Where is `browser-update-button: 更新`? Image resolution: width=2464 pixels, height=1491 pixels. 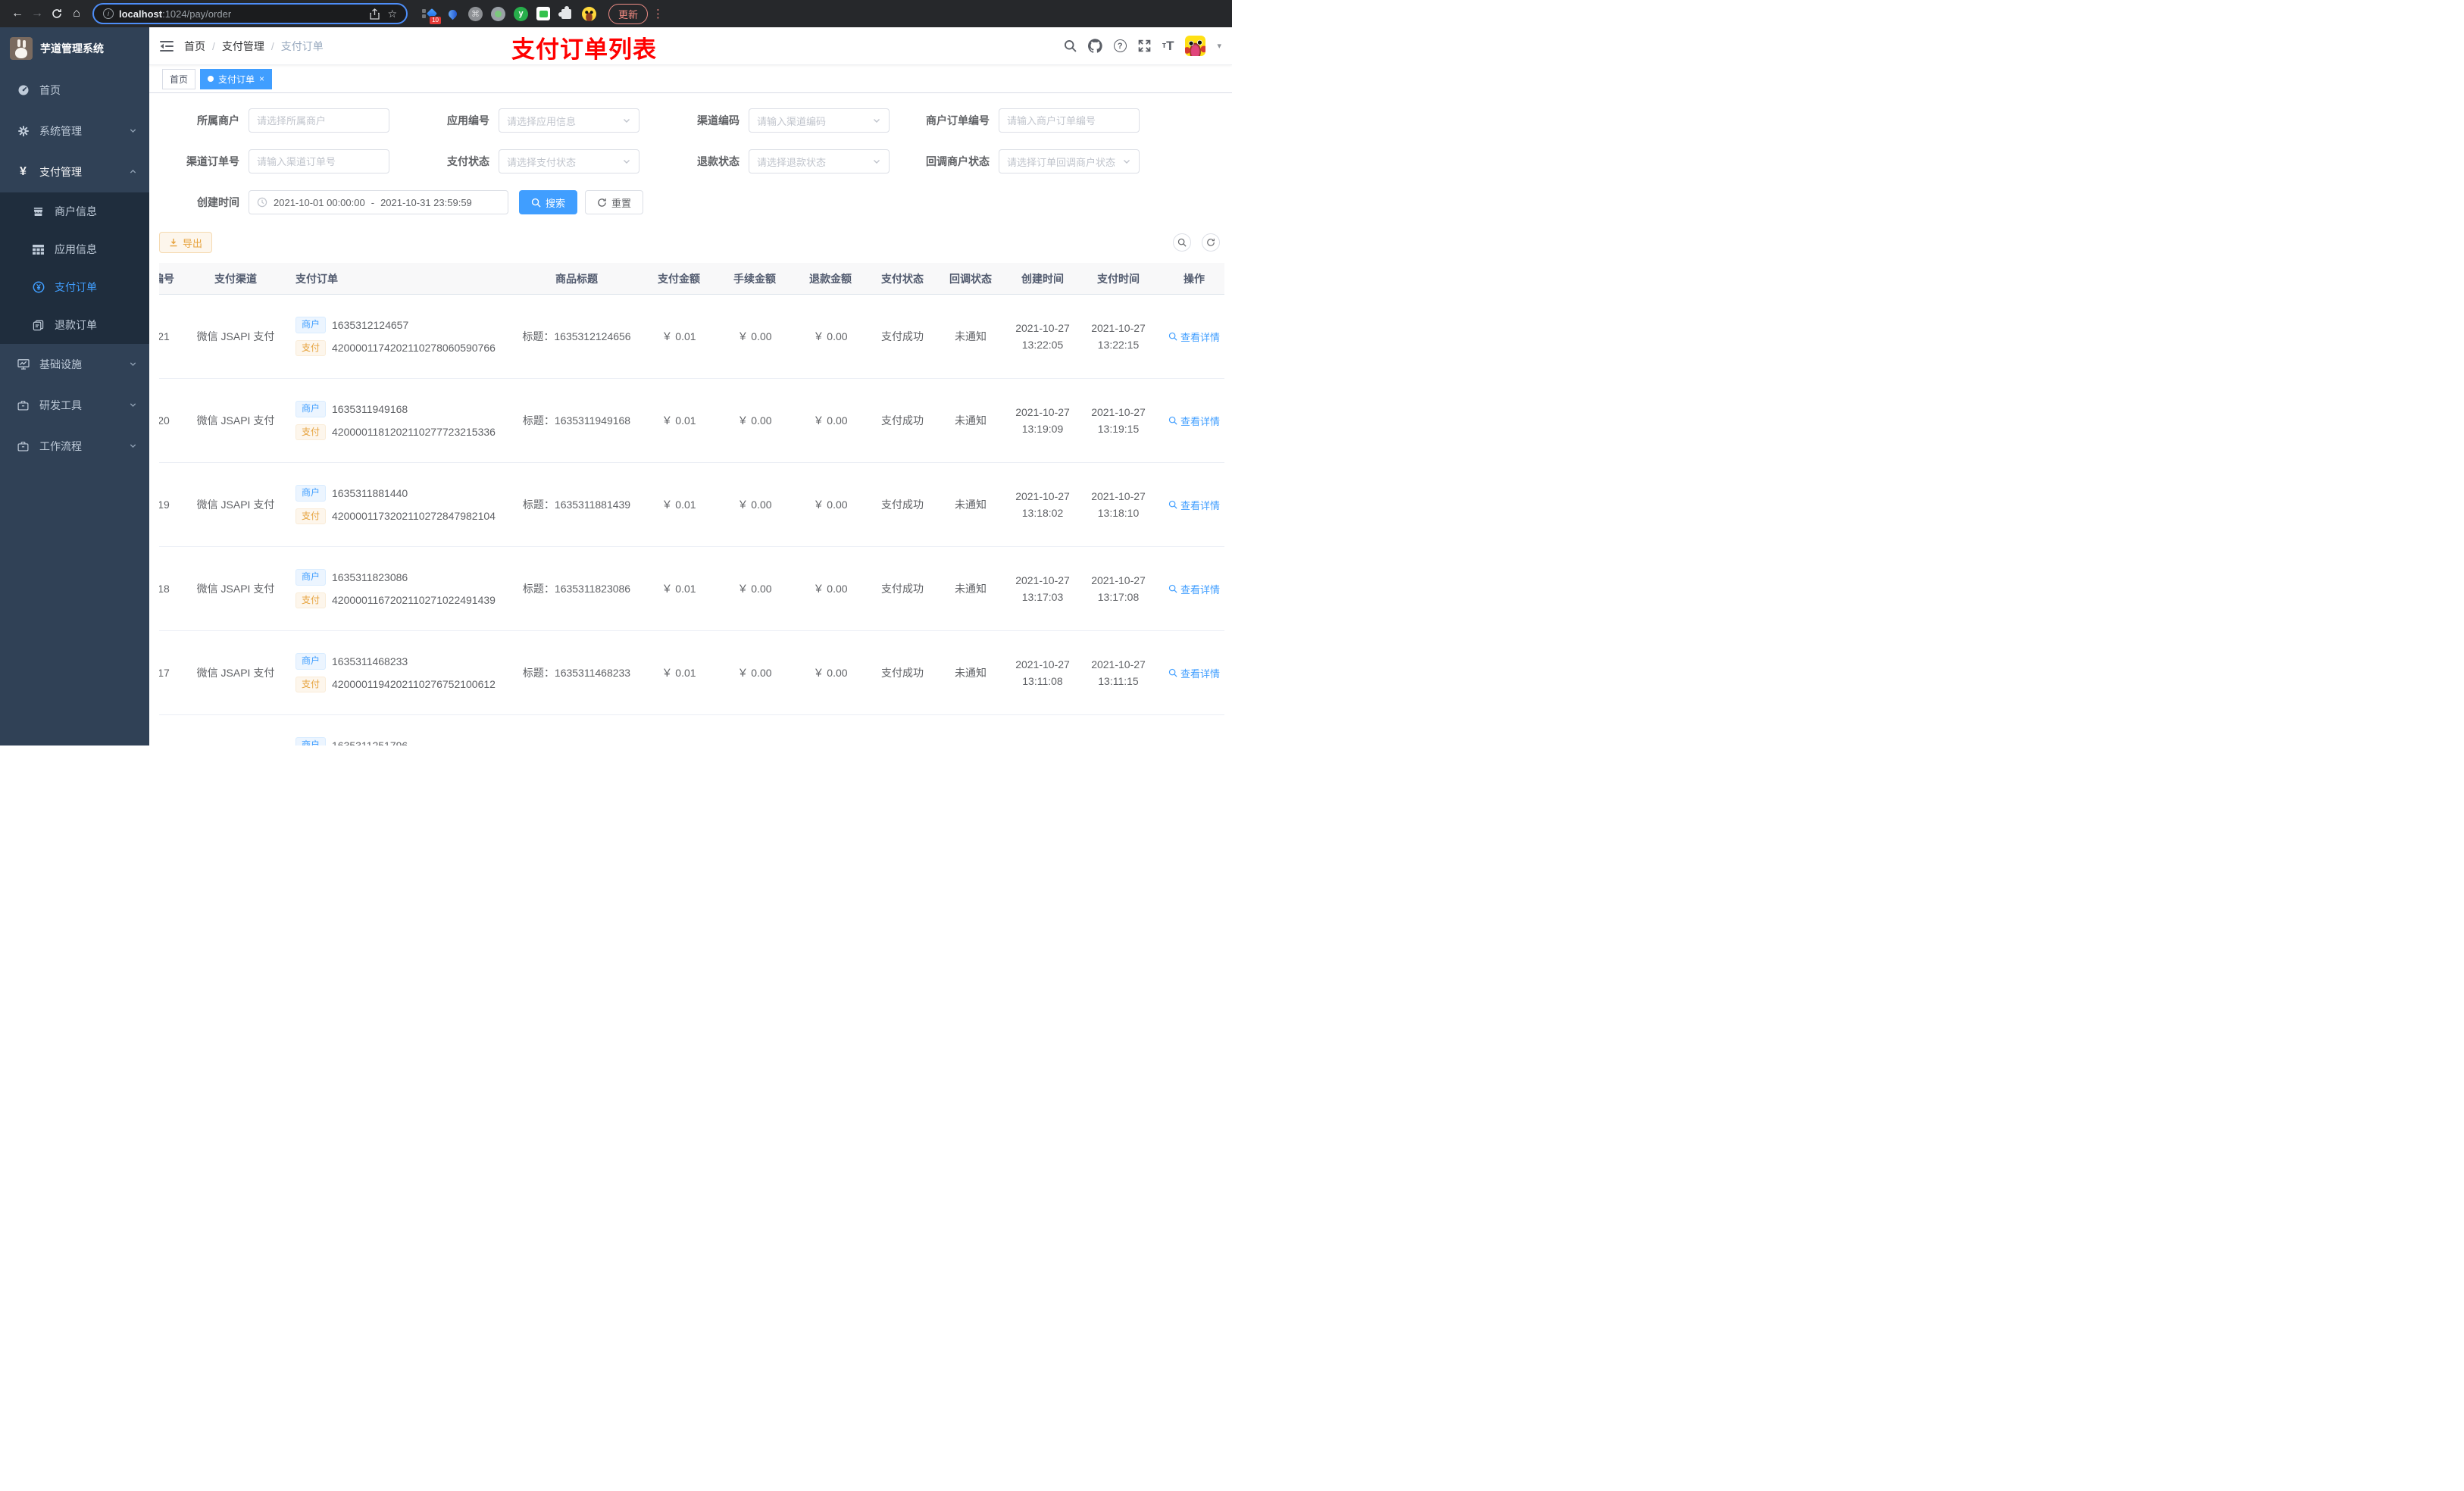
browser-update-button: 更新 is located at coordinates (628, 13).